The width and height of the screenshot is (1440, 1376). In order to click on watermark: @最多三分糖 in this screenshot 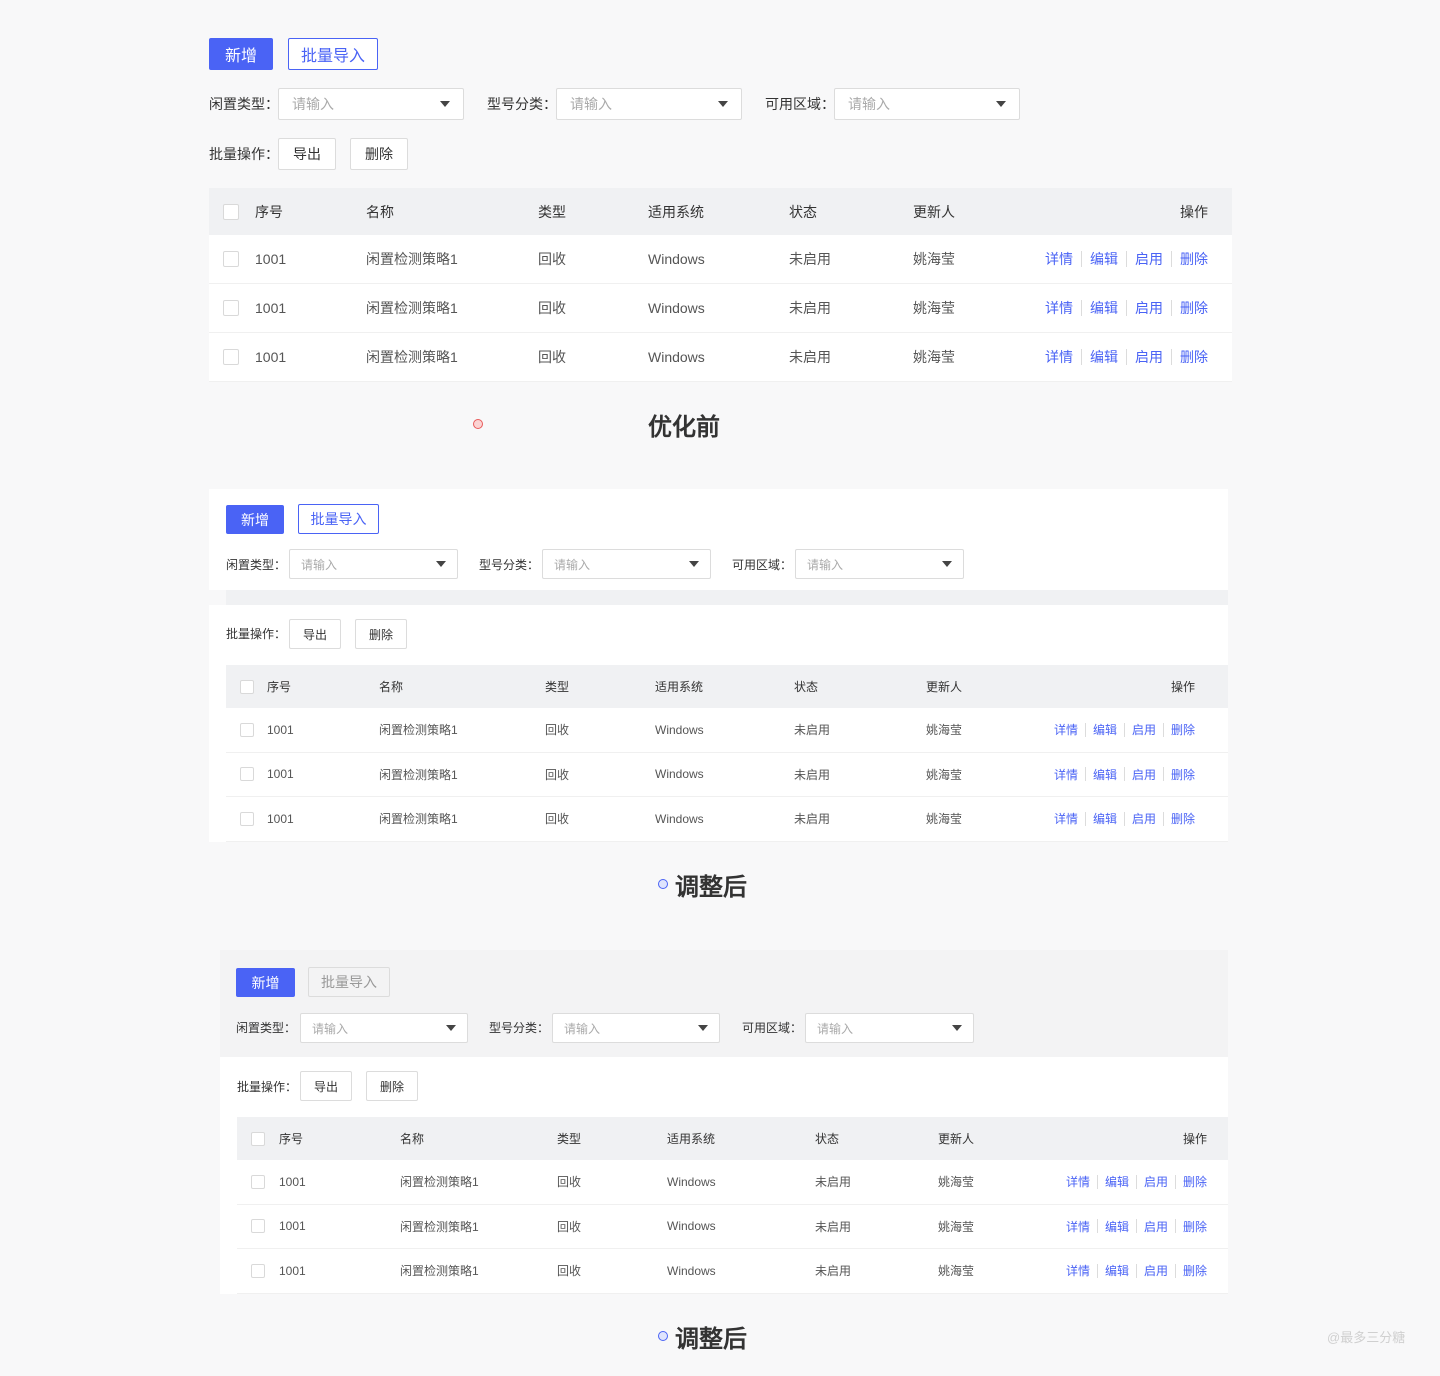, I will do `click(1366, 1337)`.